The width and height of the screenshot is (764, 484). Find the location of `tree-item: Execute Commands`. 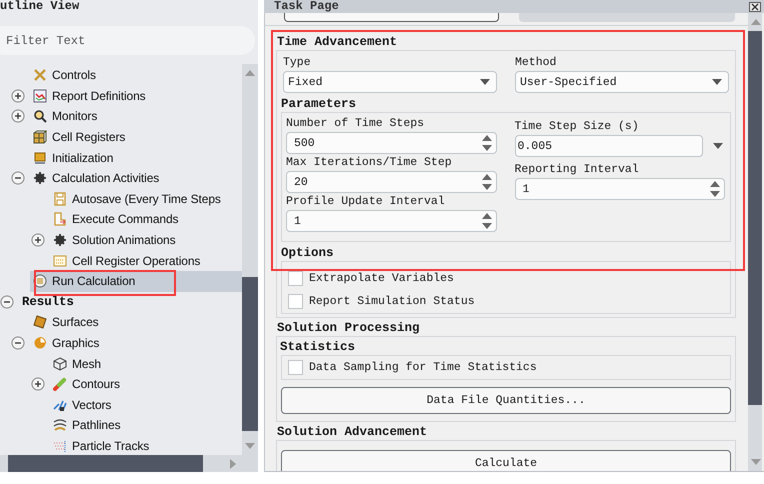

tree-item: Execute Commands is located at coordinates (121, 219).